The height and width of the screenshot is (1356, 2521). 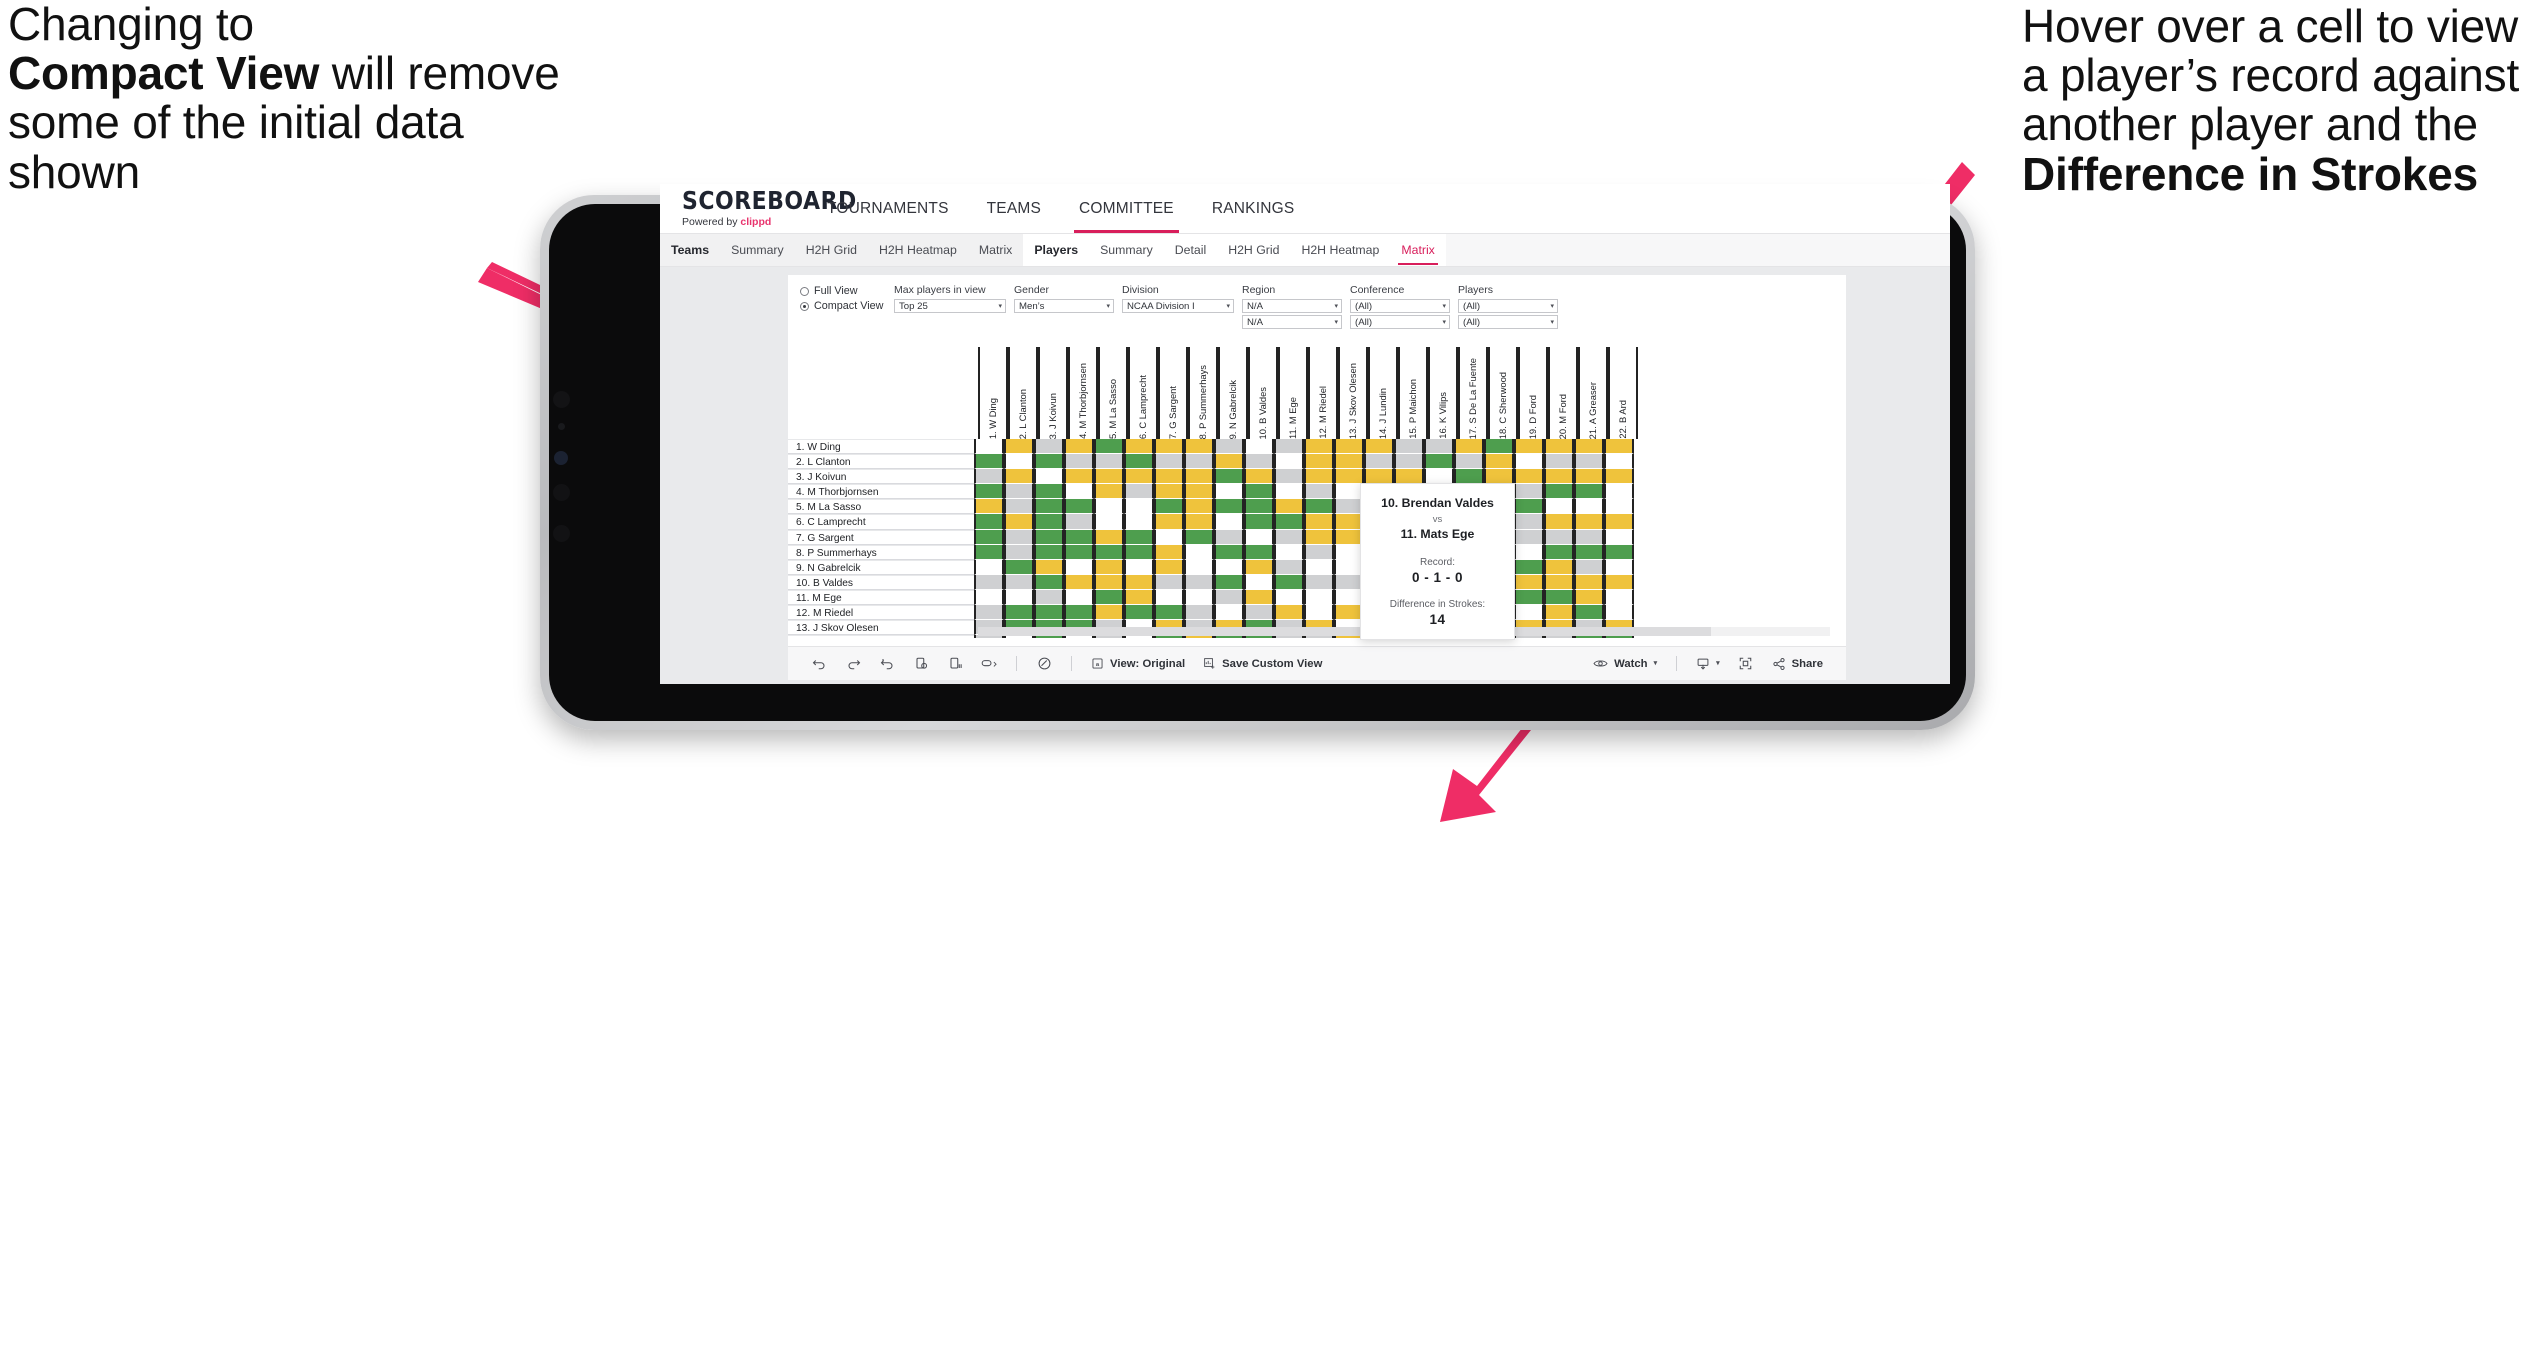 What do you see at coordinates (1014, 208) in the screenshot?
I see `nav-teams: TEAMS` at bounding box center [1014, 208].